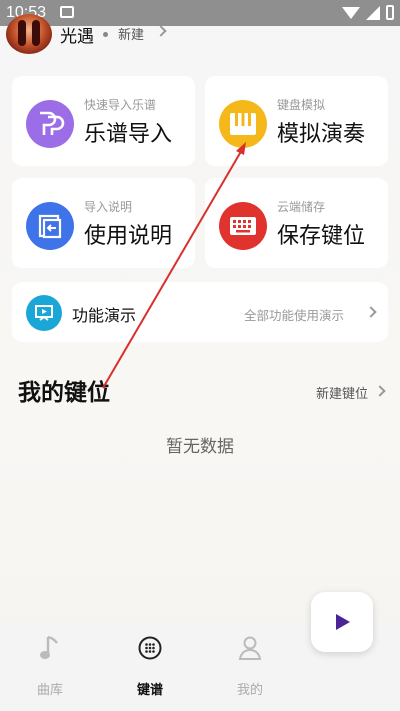 This screenshot has height=711, width=400. What do you see at coordinates (49, 690) in the screenshot?
I see `tab-label: 曲库` at bounding box center [49, 690].